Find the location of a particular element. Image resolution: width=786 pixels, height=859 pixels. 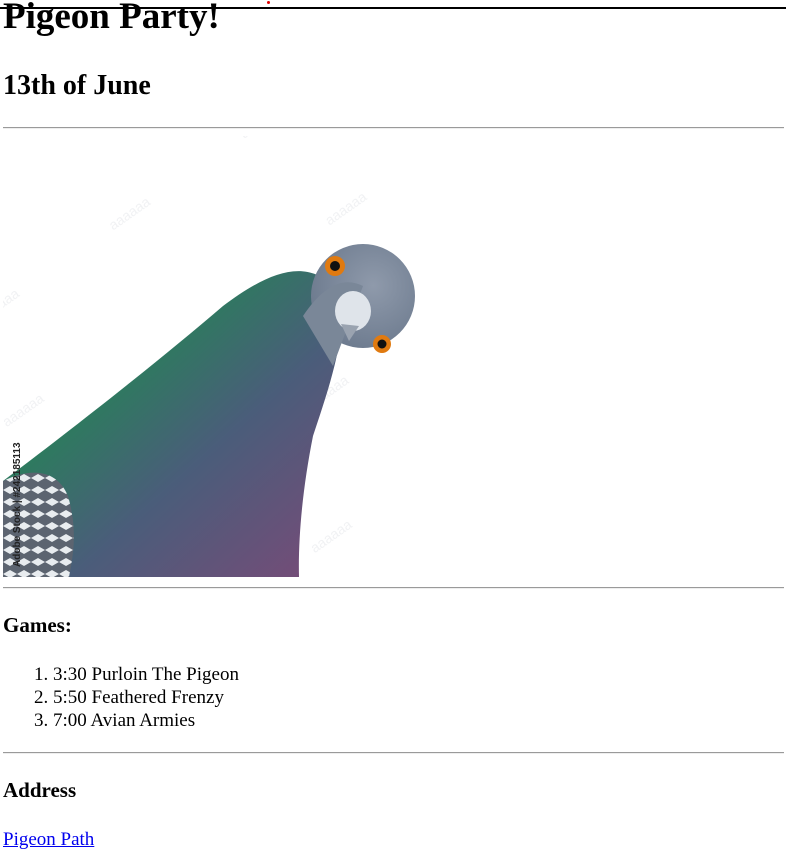

list-item: 7:00 Avian Armies is located at coordinates (146, 720).